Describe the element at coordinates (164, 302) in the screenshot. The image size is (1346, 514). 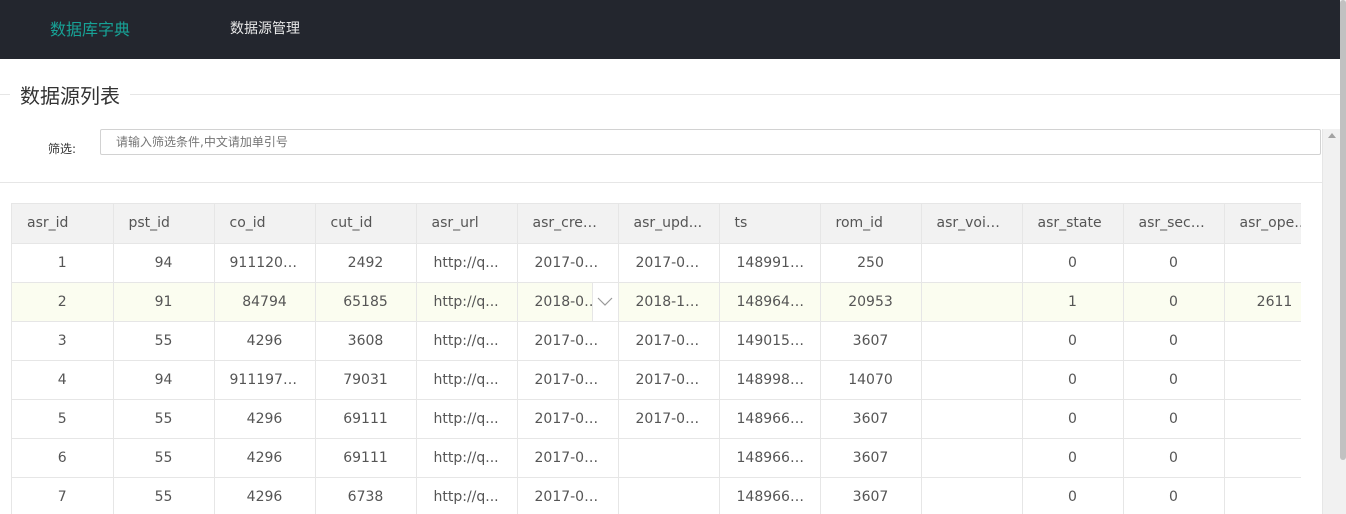
I see `table-cell: 91` at that location.